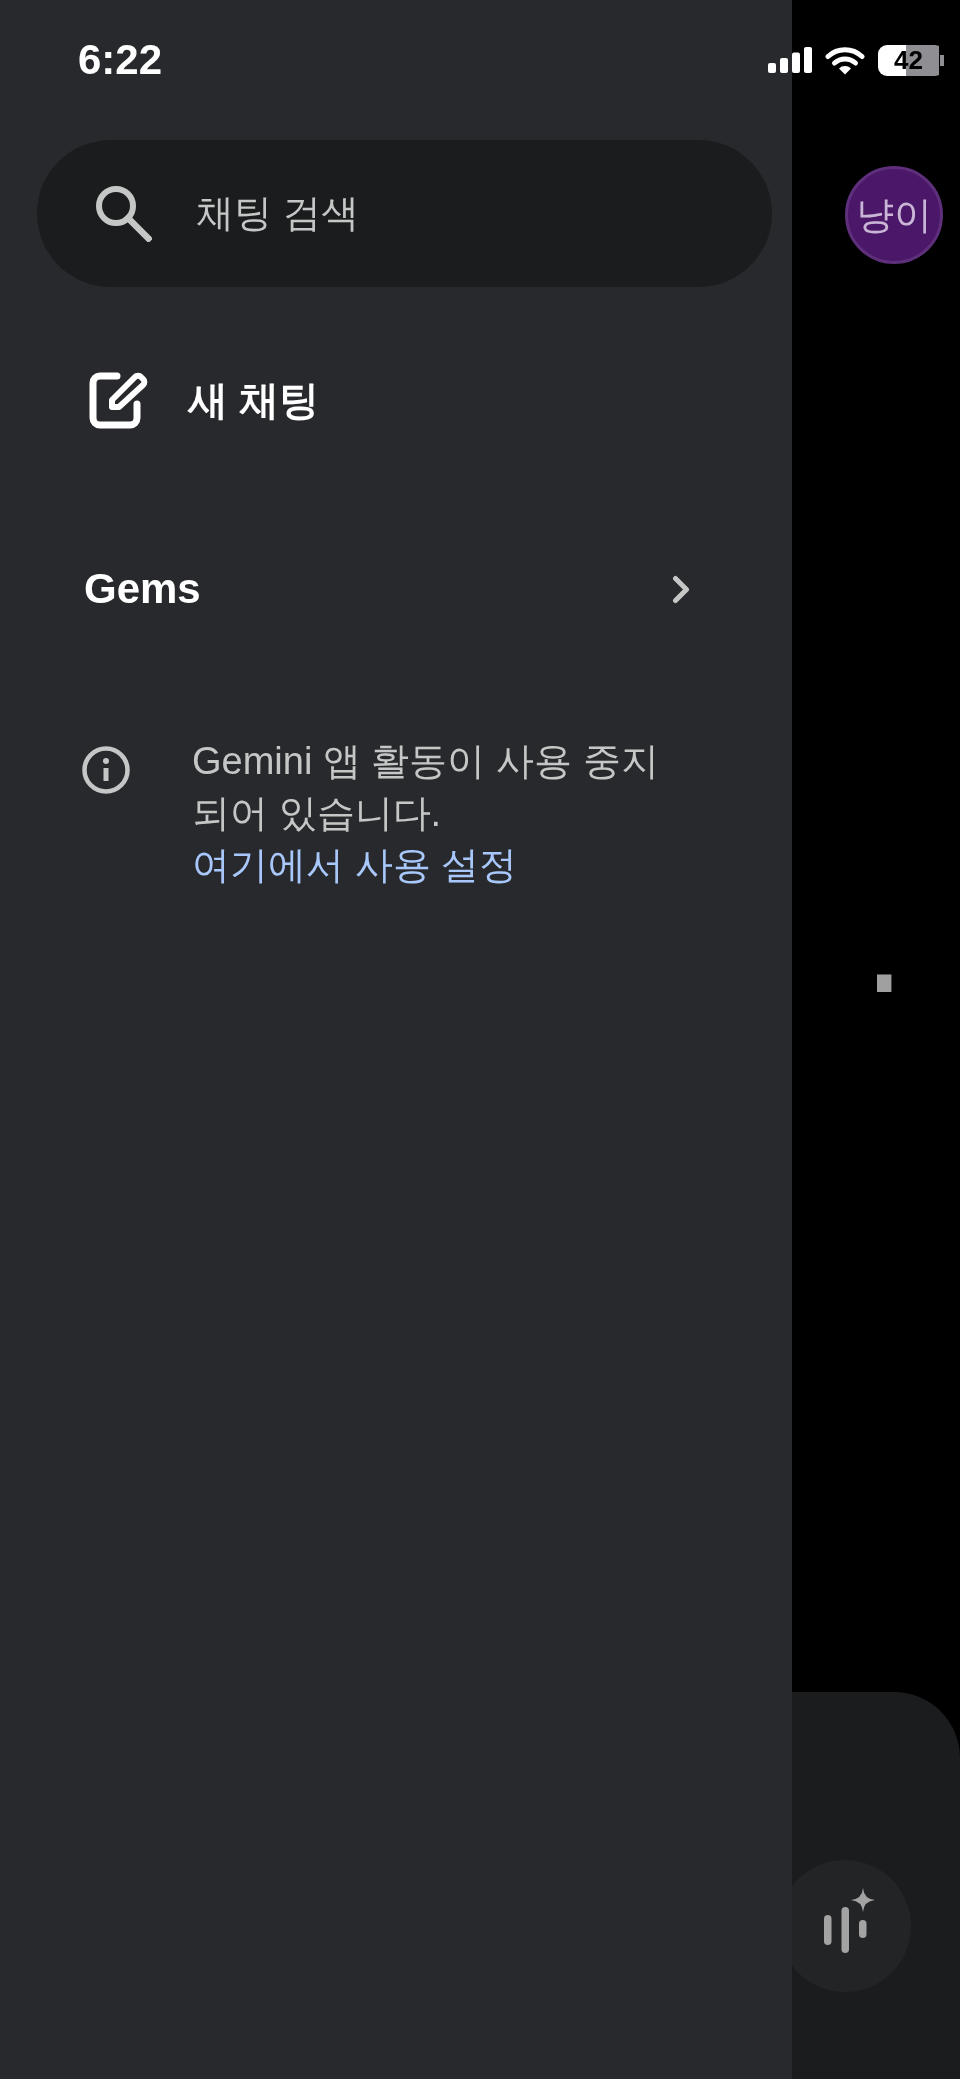  Describe the element at coordinates (404, 213) in the screenshot. I see `search-field: 채팅 검색` at that location.